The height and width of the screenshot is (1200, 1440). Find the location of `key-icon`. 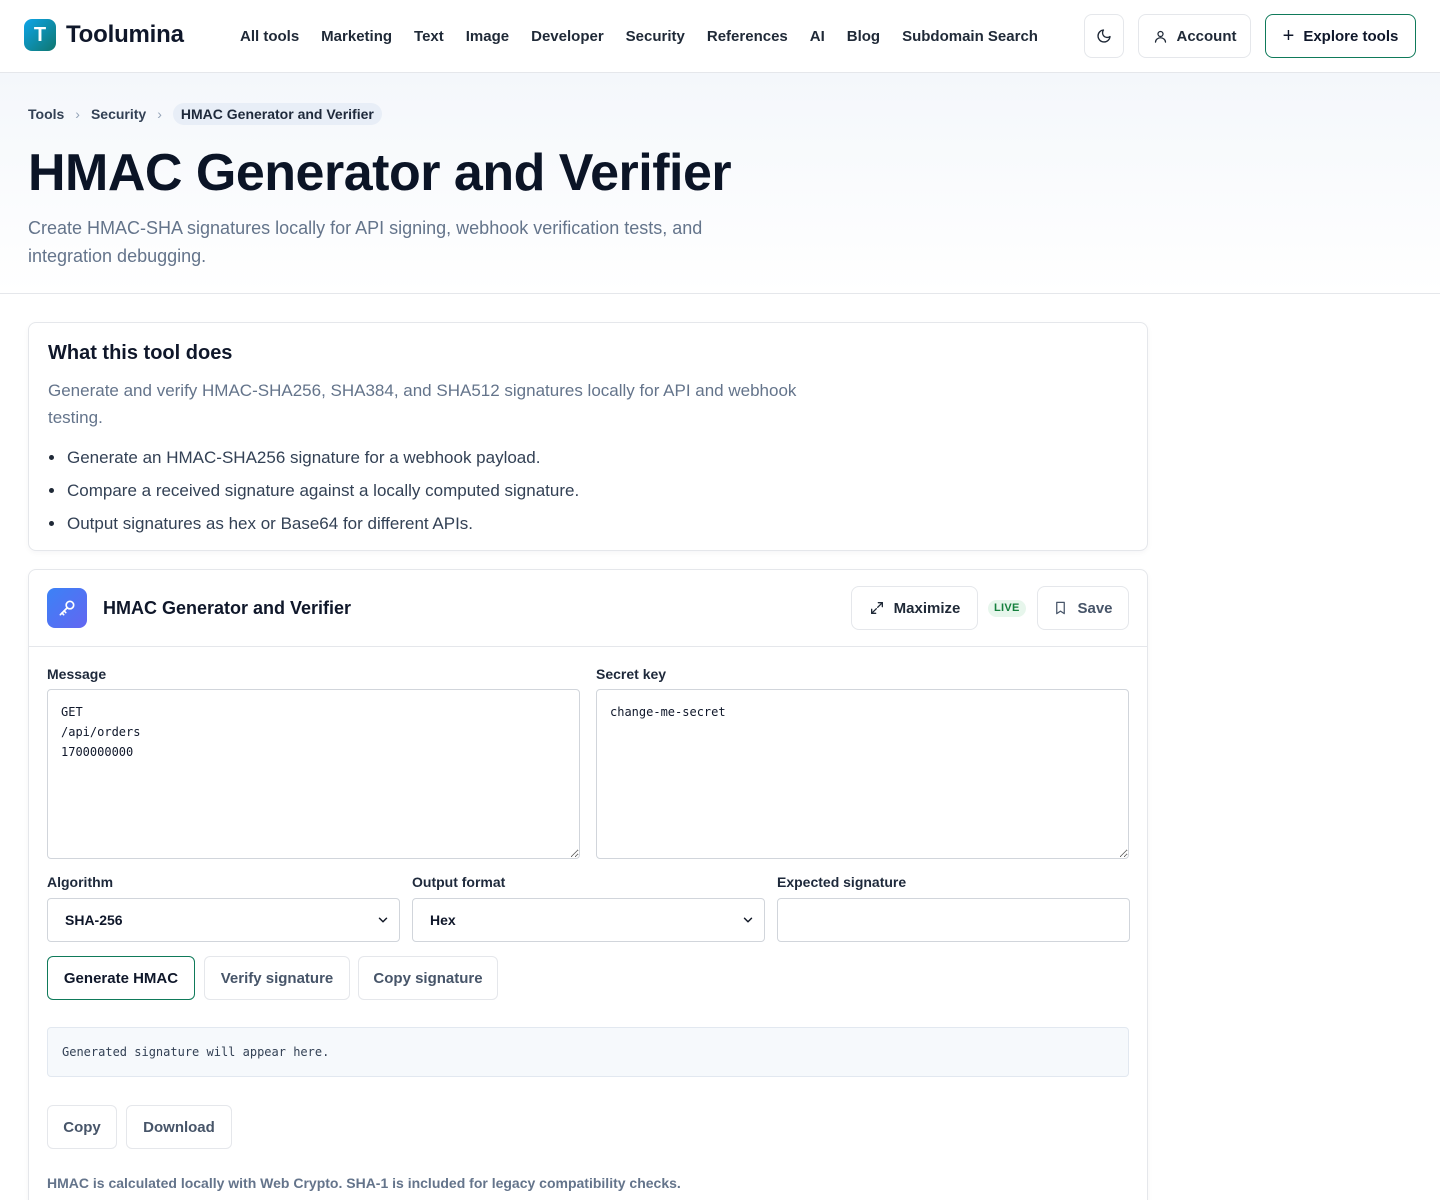

key-icon is located at coordinates (67, 608).